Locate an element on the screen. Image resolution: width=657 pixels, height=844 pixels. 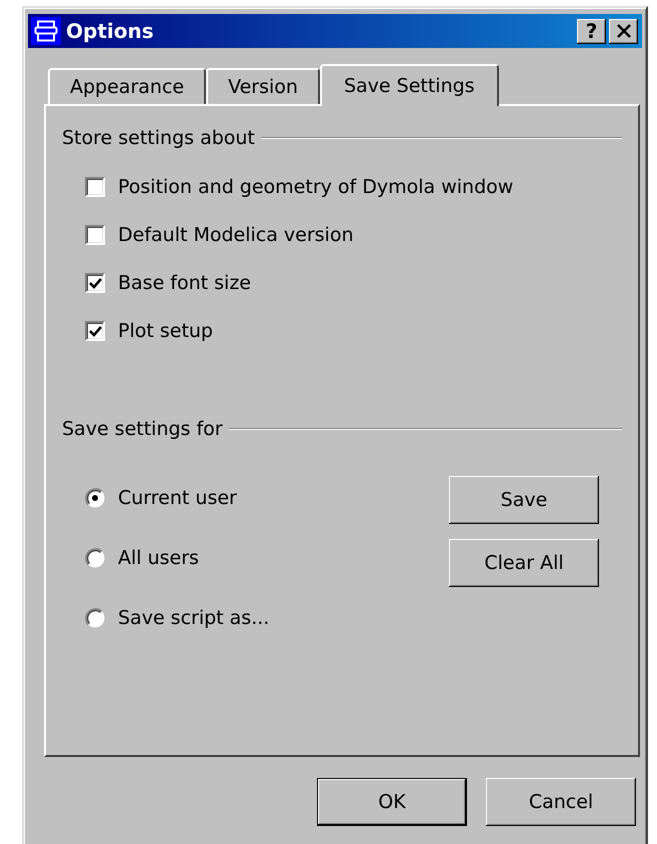
group-label: Save settings for is located at coordinates (142, 429).